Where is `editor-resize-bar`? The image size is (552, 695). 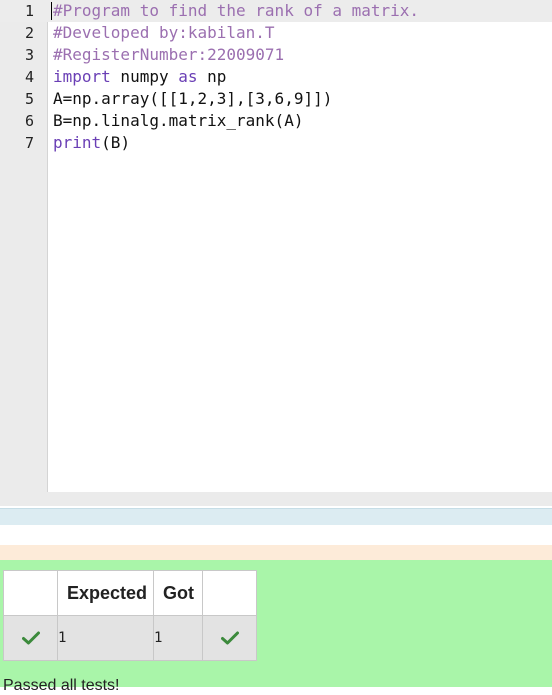
editor-resize-bar is located at coordinates (276, 516).